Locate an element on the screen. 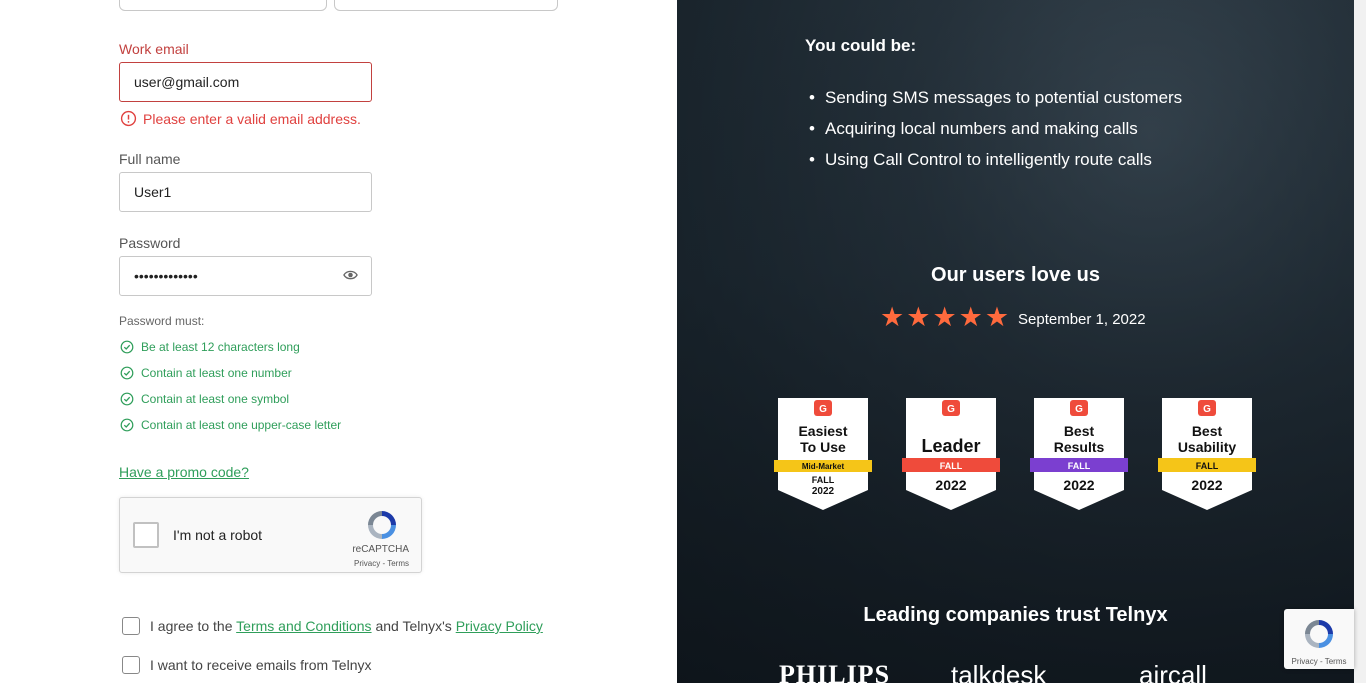  g2-badge-easiest-to-use: G Easiest To Use Mid-Market FALL 2022 is located at coordinates (823, 454).